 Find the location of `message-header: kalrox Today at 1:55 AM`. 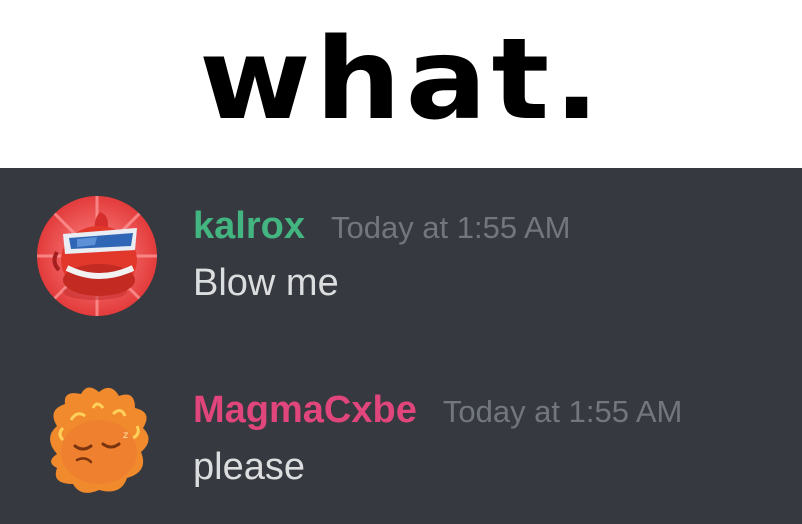

message-header: kalrox Today at 1:55 AM is located at coordinates (382, 226).